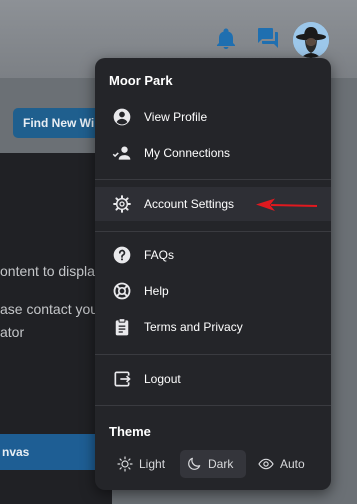 The image size is (357, 504). I want to click on menu-item-view-profile: View Profile, so click(213, 117).